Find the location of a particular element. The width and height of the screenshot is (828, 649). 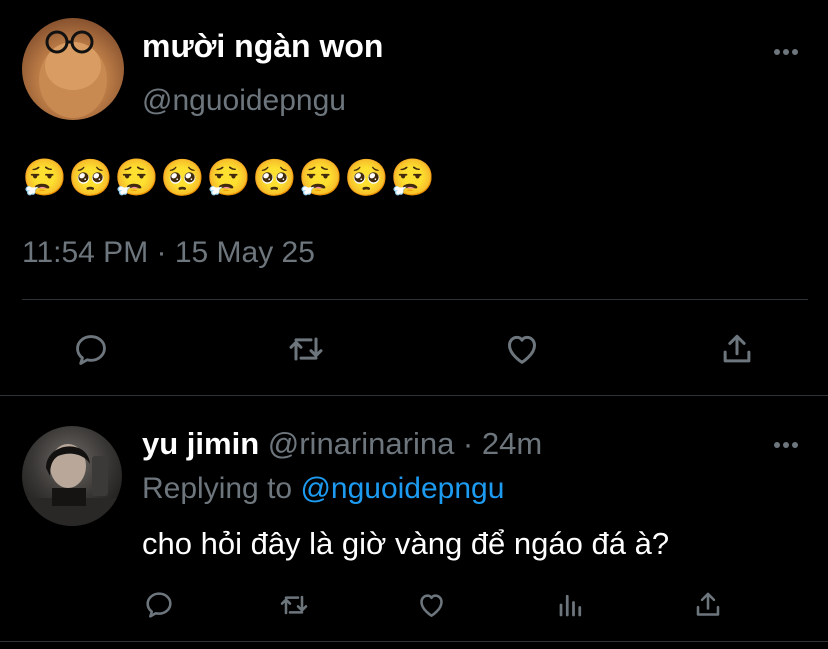

tweet-timestamp: 11:54 PM · 15 May 25 is located at coordinates (168, 253).